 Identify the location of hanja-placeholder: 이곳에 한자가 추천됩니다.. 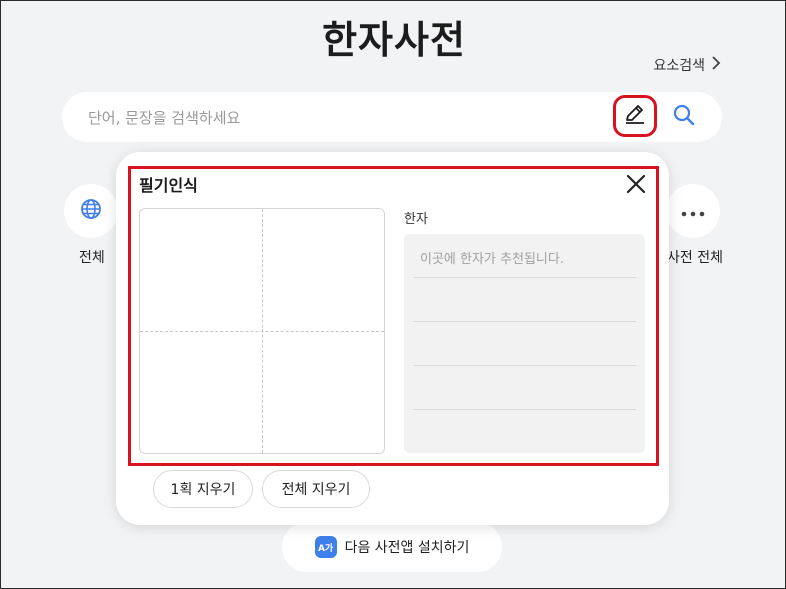
(492, 259).